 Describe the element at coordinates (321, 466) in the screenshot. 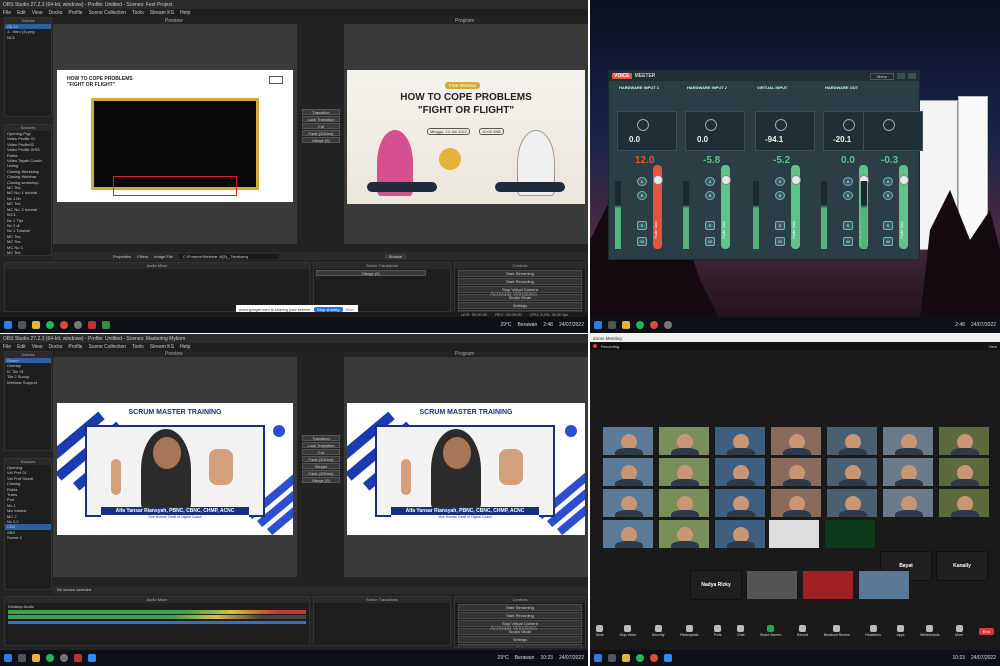

I see `transition-option: Stinger` at that location.